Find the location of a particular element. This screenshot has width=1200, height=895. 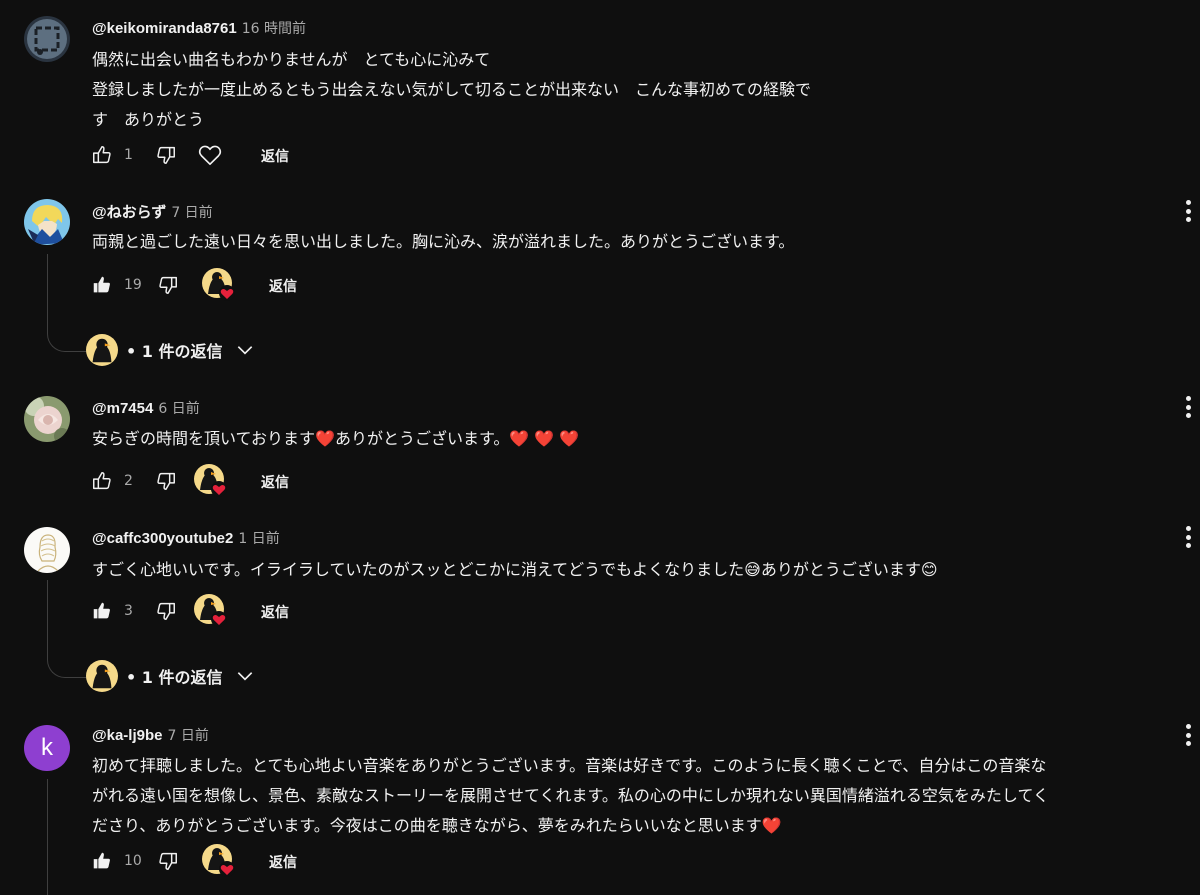

heart-button is located at coordinates (210, 155).